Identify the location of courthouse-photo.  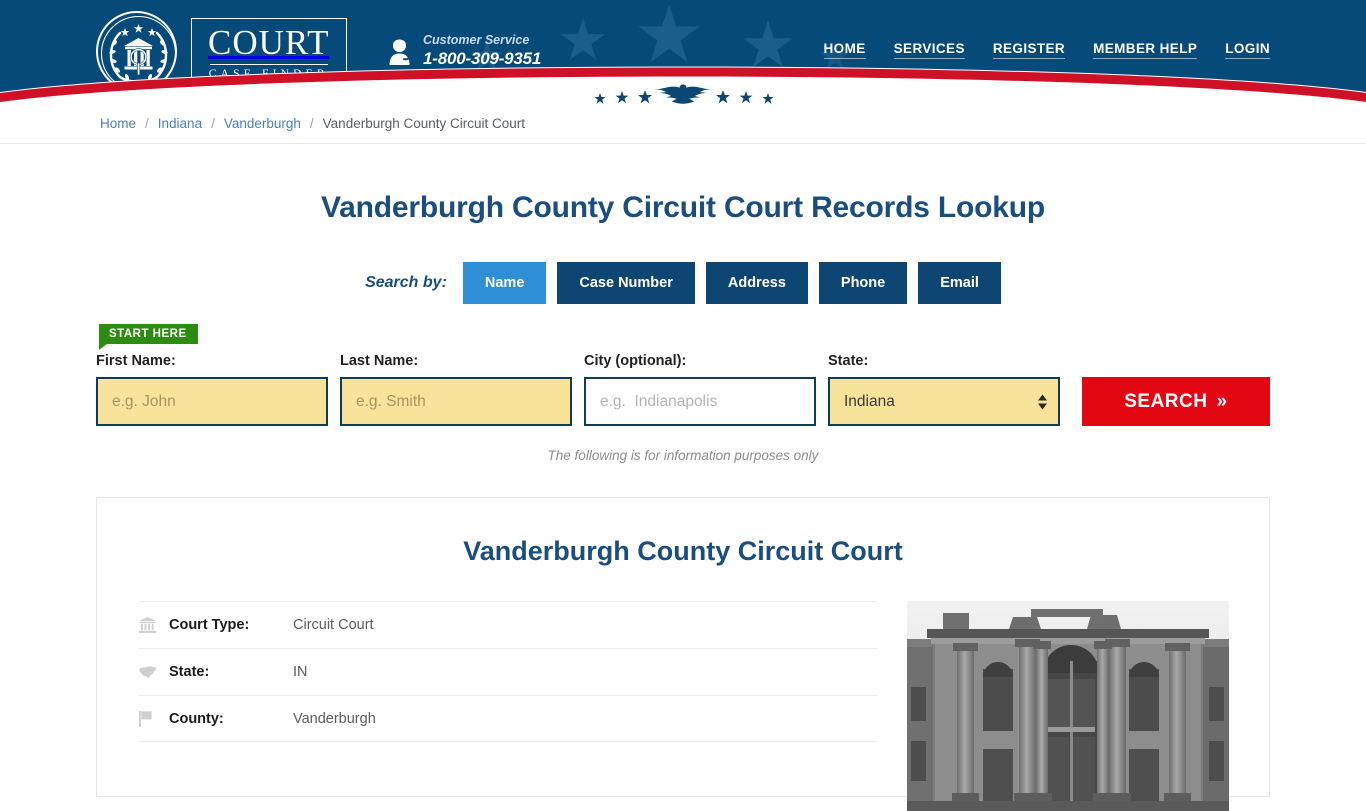
(1068, 706).